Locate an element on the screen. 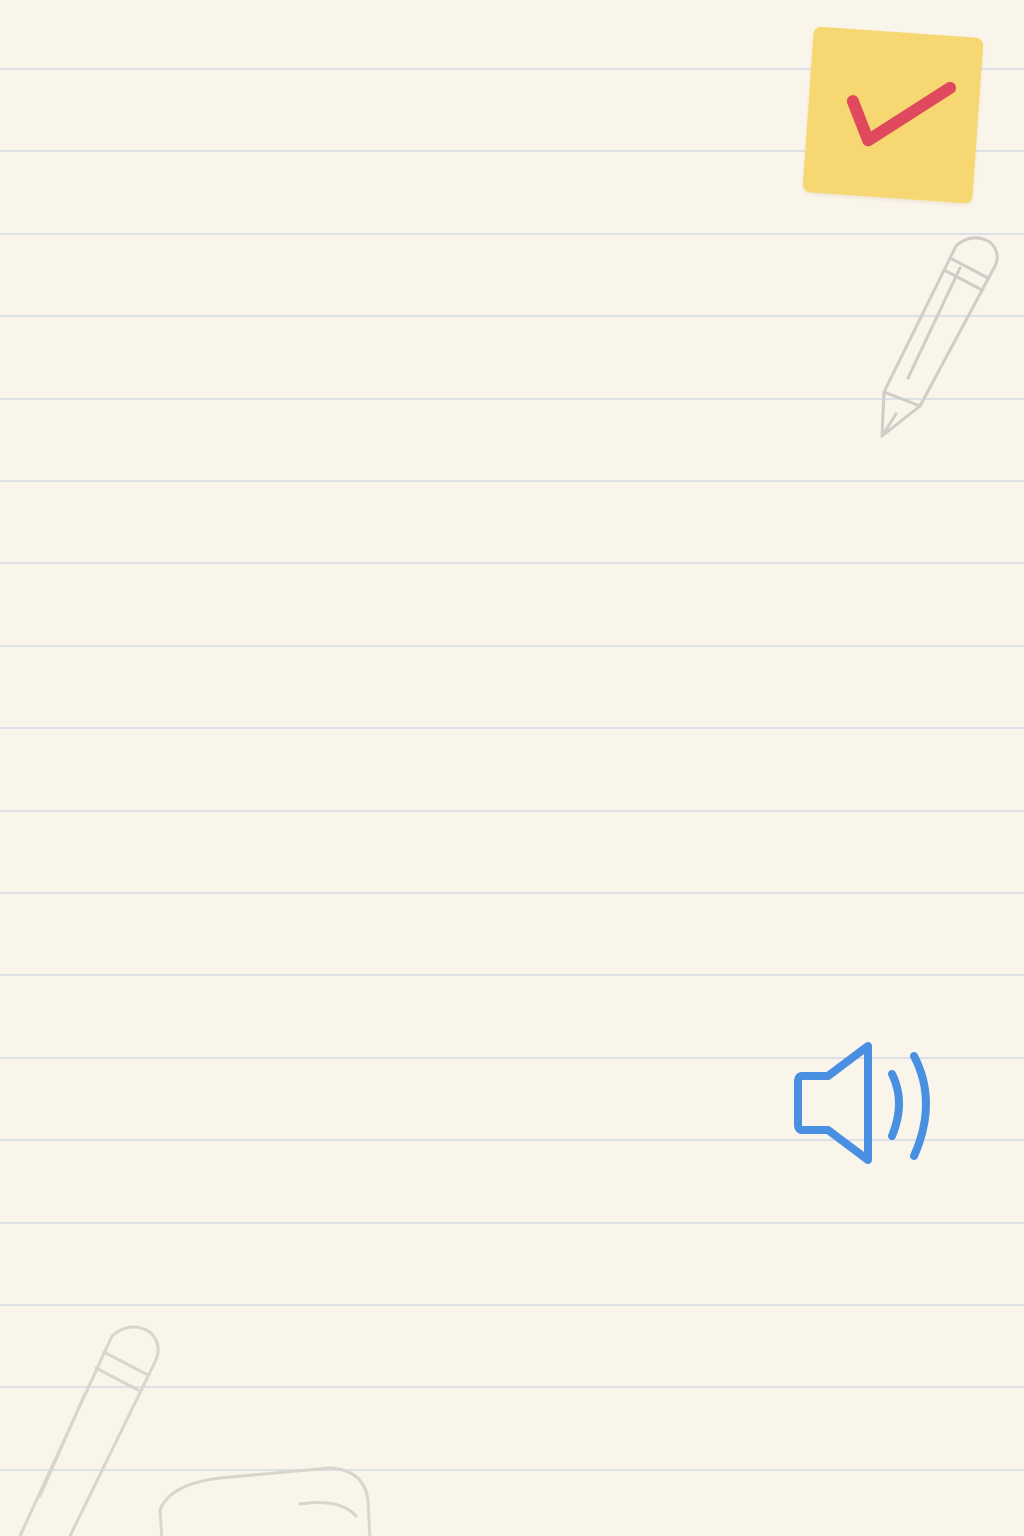 This screenshot has height=1536, width=1024. checkmark-icon is located at coordinates (901, 114).